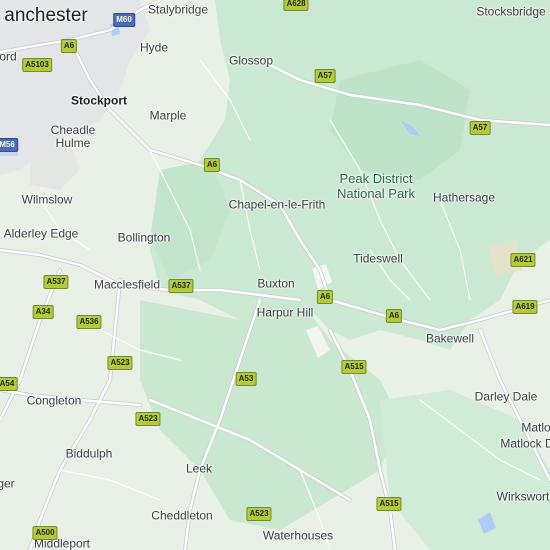 This screenshot has width=550, height=550. What do you see at coordinates (99, 100) in the screenshot?
I see `place-label-stockport: Stockport` at bounding box center [99, 100].